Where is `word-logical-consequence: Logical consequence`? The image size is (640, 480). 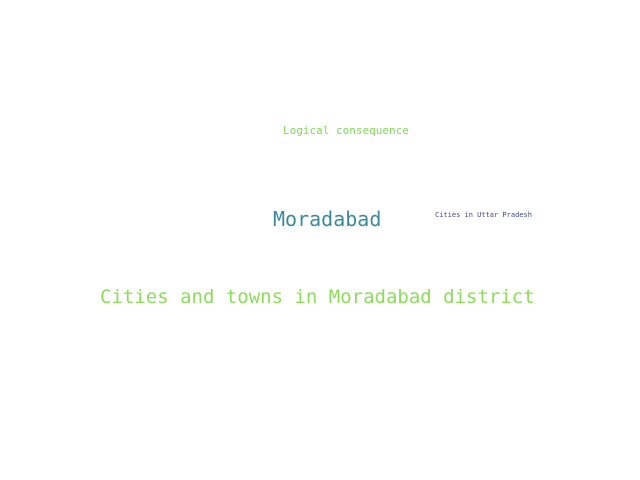 word-logical-consequence: Logical consequence is located at coordinates (346, 130).